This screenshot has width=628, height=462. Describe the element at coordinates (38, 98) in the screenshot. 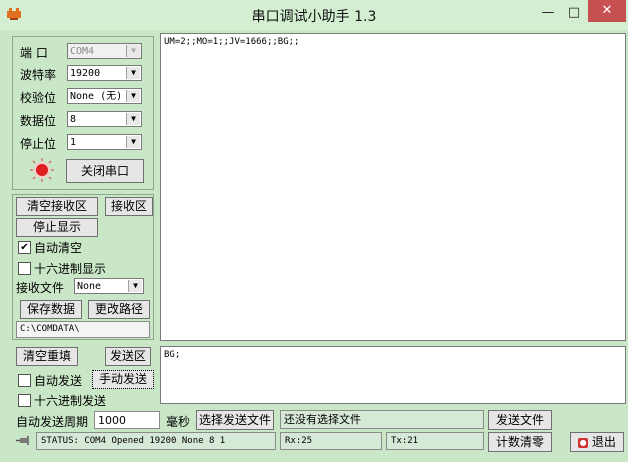

I see `parity-label: 校验位` at that location.